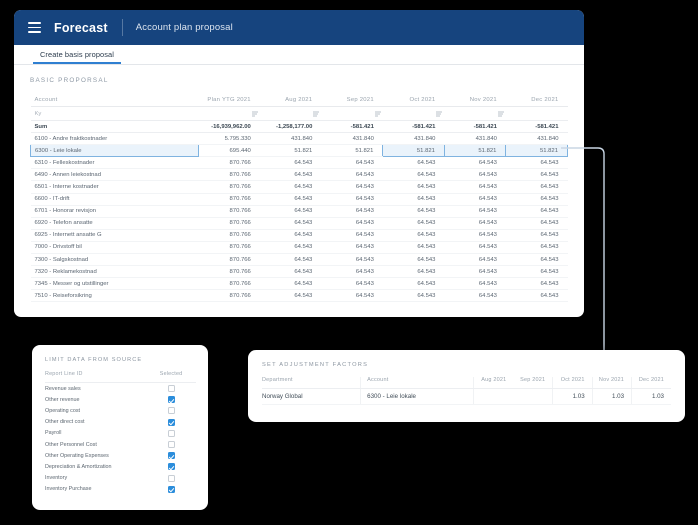  I want to click on row-account-cell: 7000 - Drivstoff bil, so click(114, 248).